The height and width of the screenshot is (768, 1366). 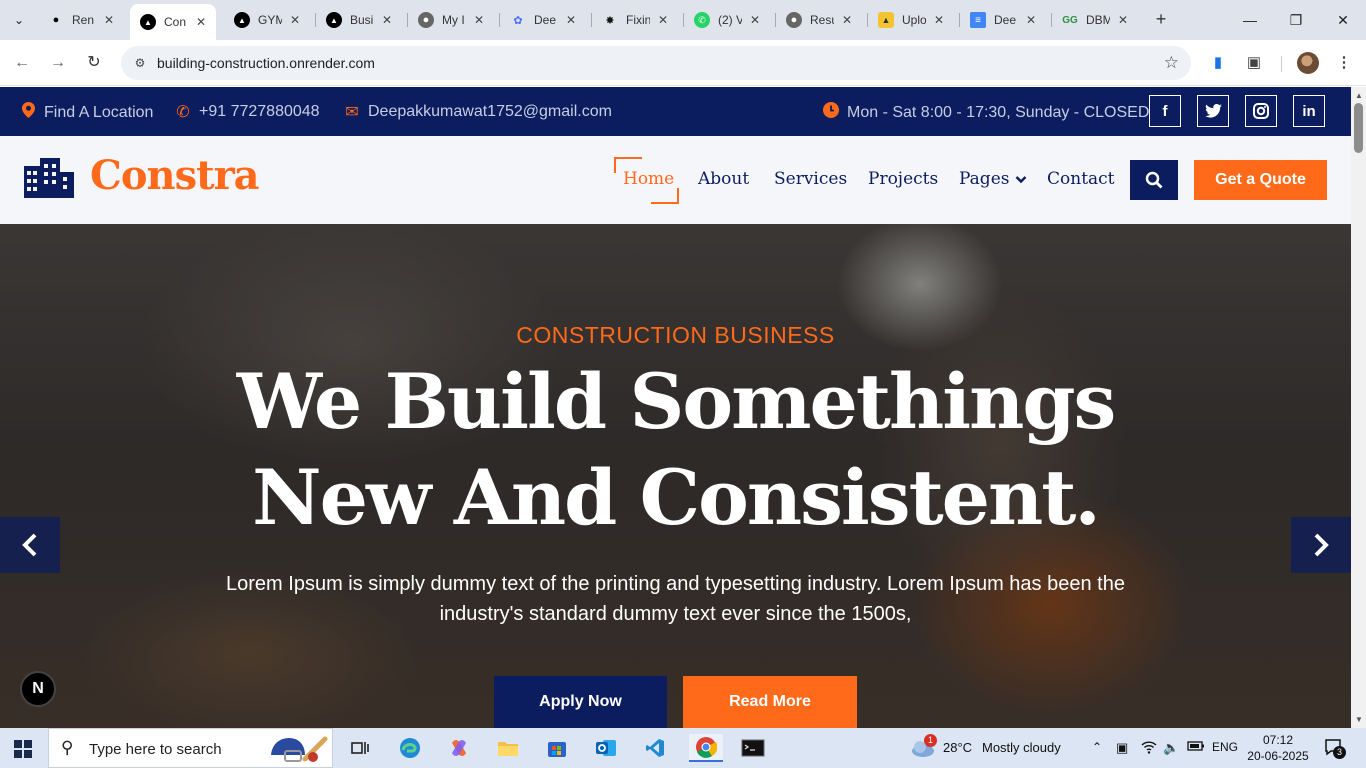 What do you see at coordinates (38, 689) in the screenshot?
I see `nextjs-dev-badge: N` at bounding box center [38, 689].